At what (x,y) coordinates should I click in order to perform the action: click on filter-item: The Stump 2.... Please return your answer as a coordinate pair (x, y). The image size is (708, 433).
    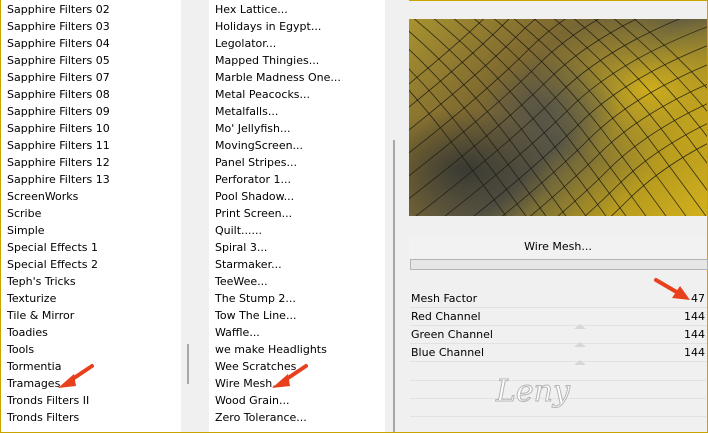
    Looking at the image, I should click on (255, 298).